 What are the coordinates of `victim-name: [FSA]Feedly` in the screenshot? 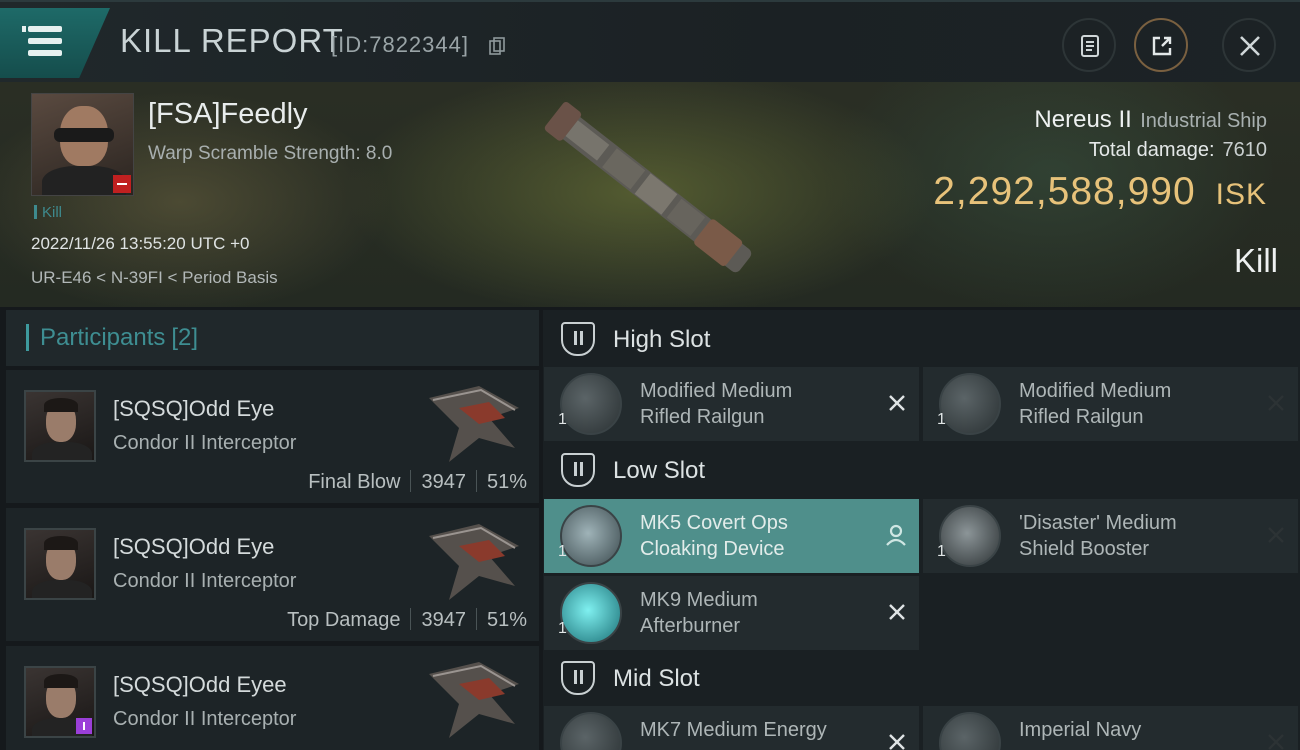 It's located at (228, 114).